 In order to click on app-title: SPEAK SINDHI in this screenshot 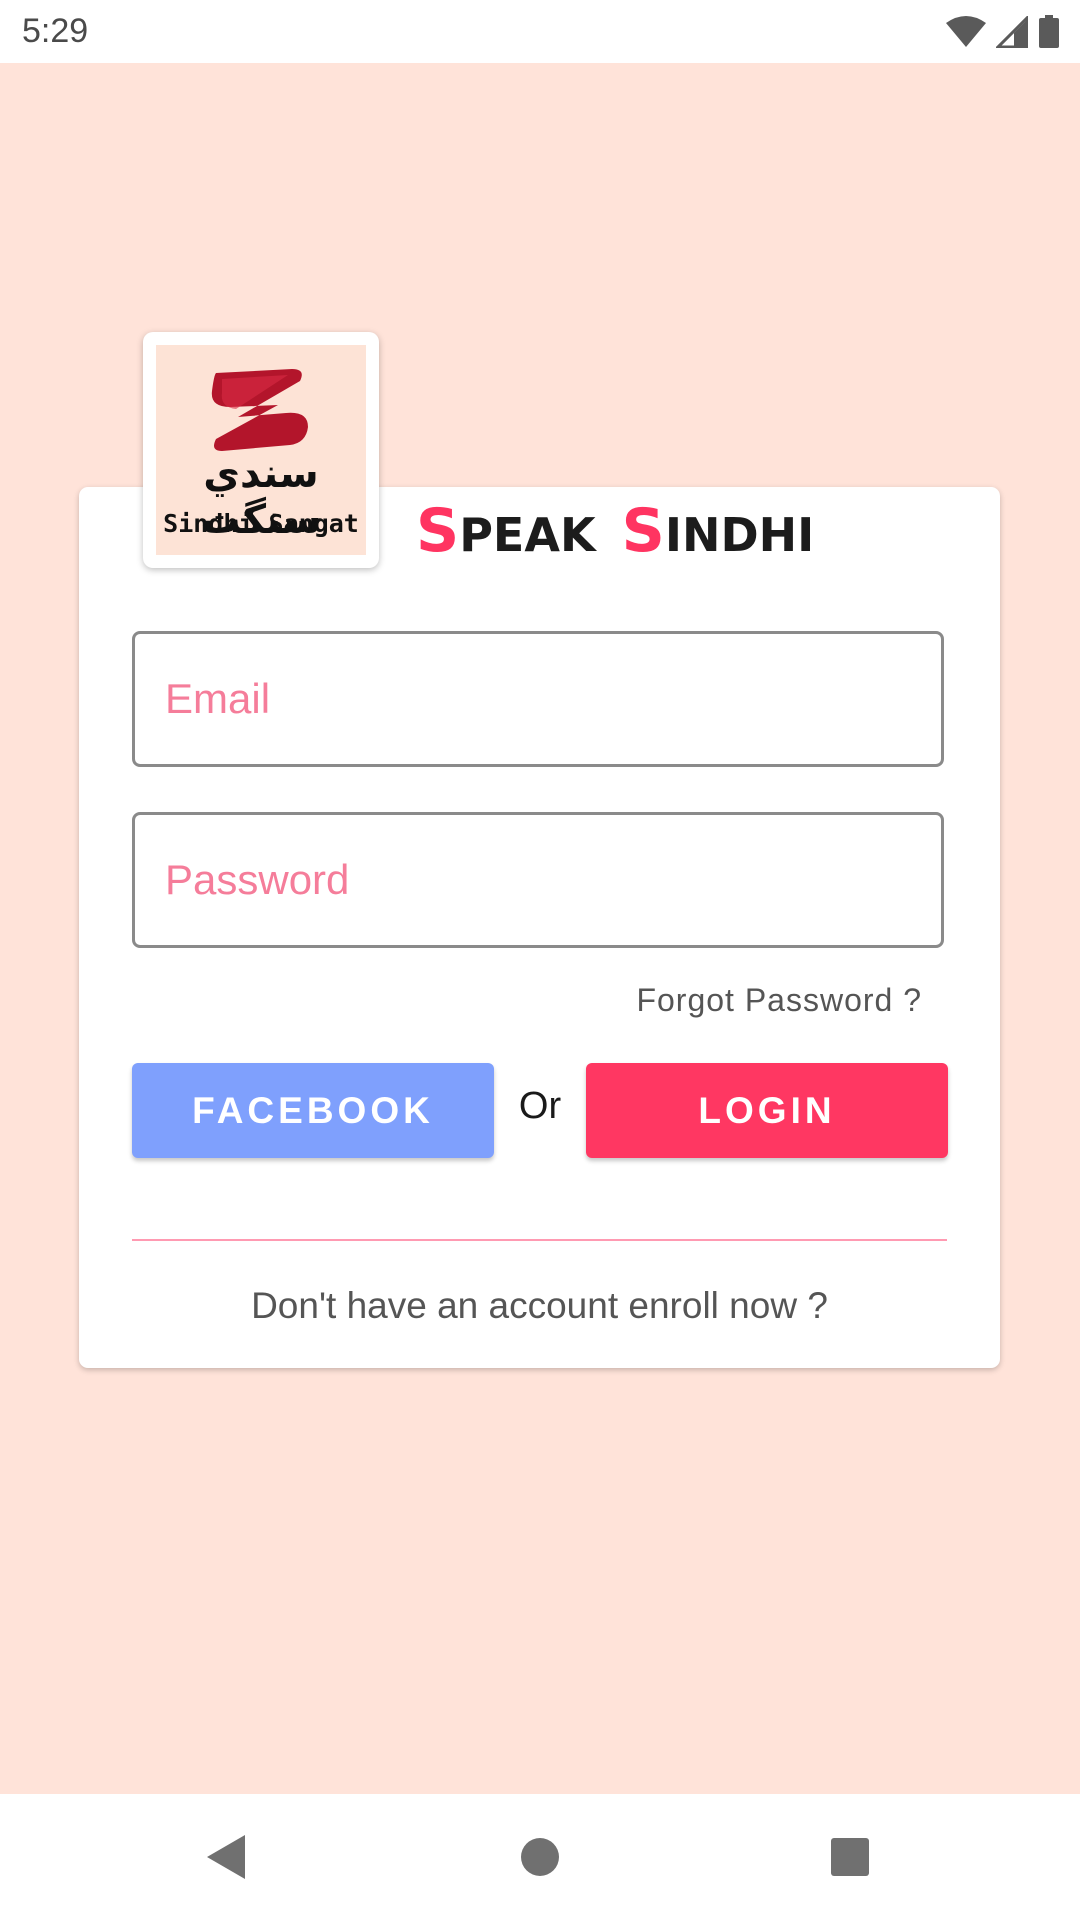, I will do `click(615, 531)`.